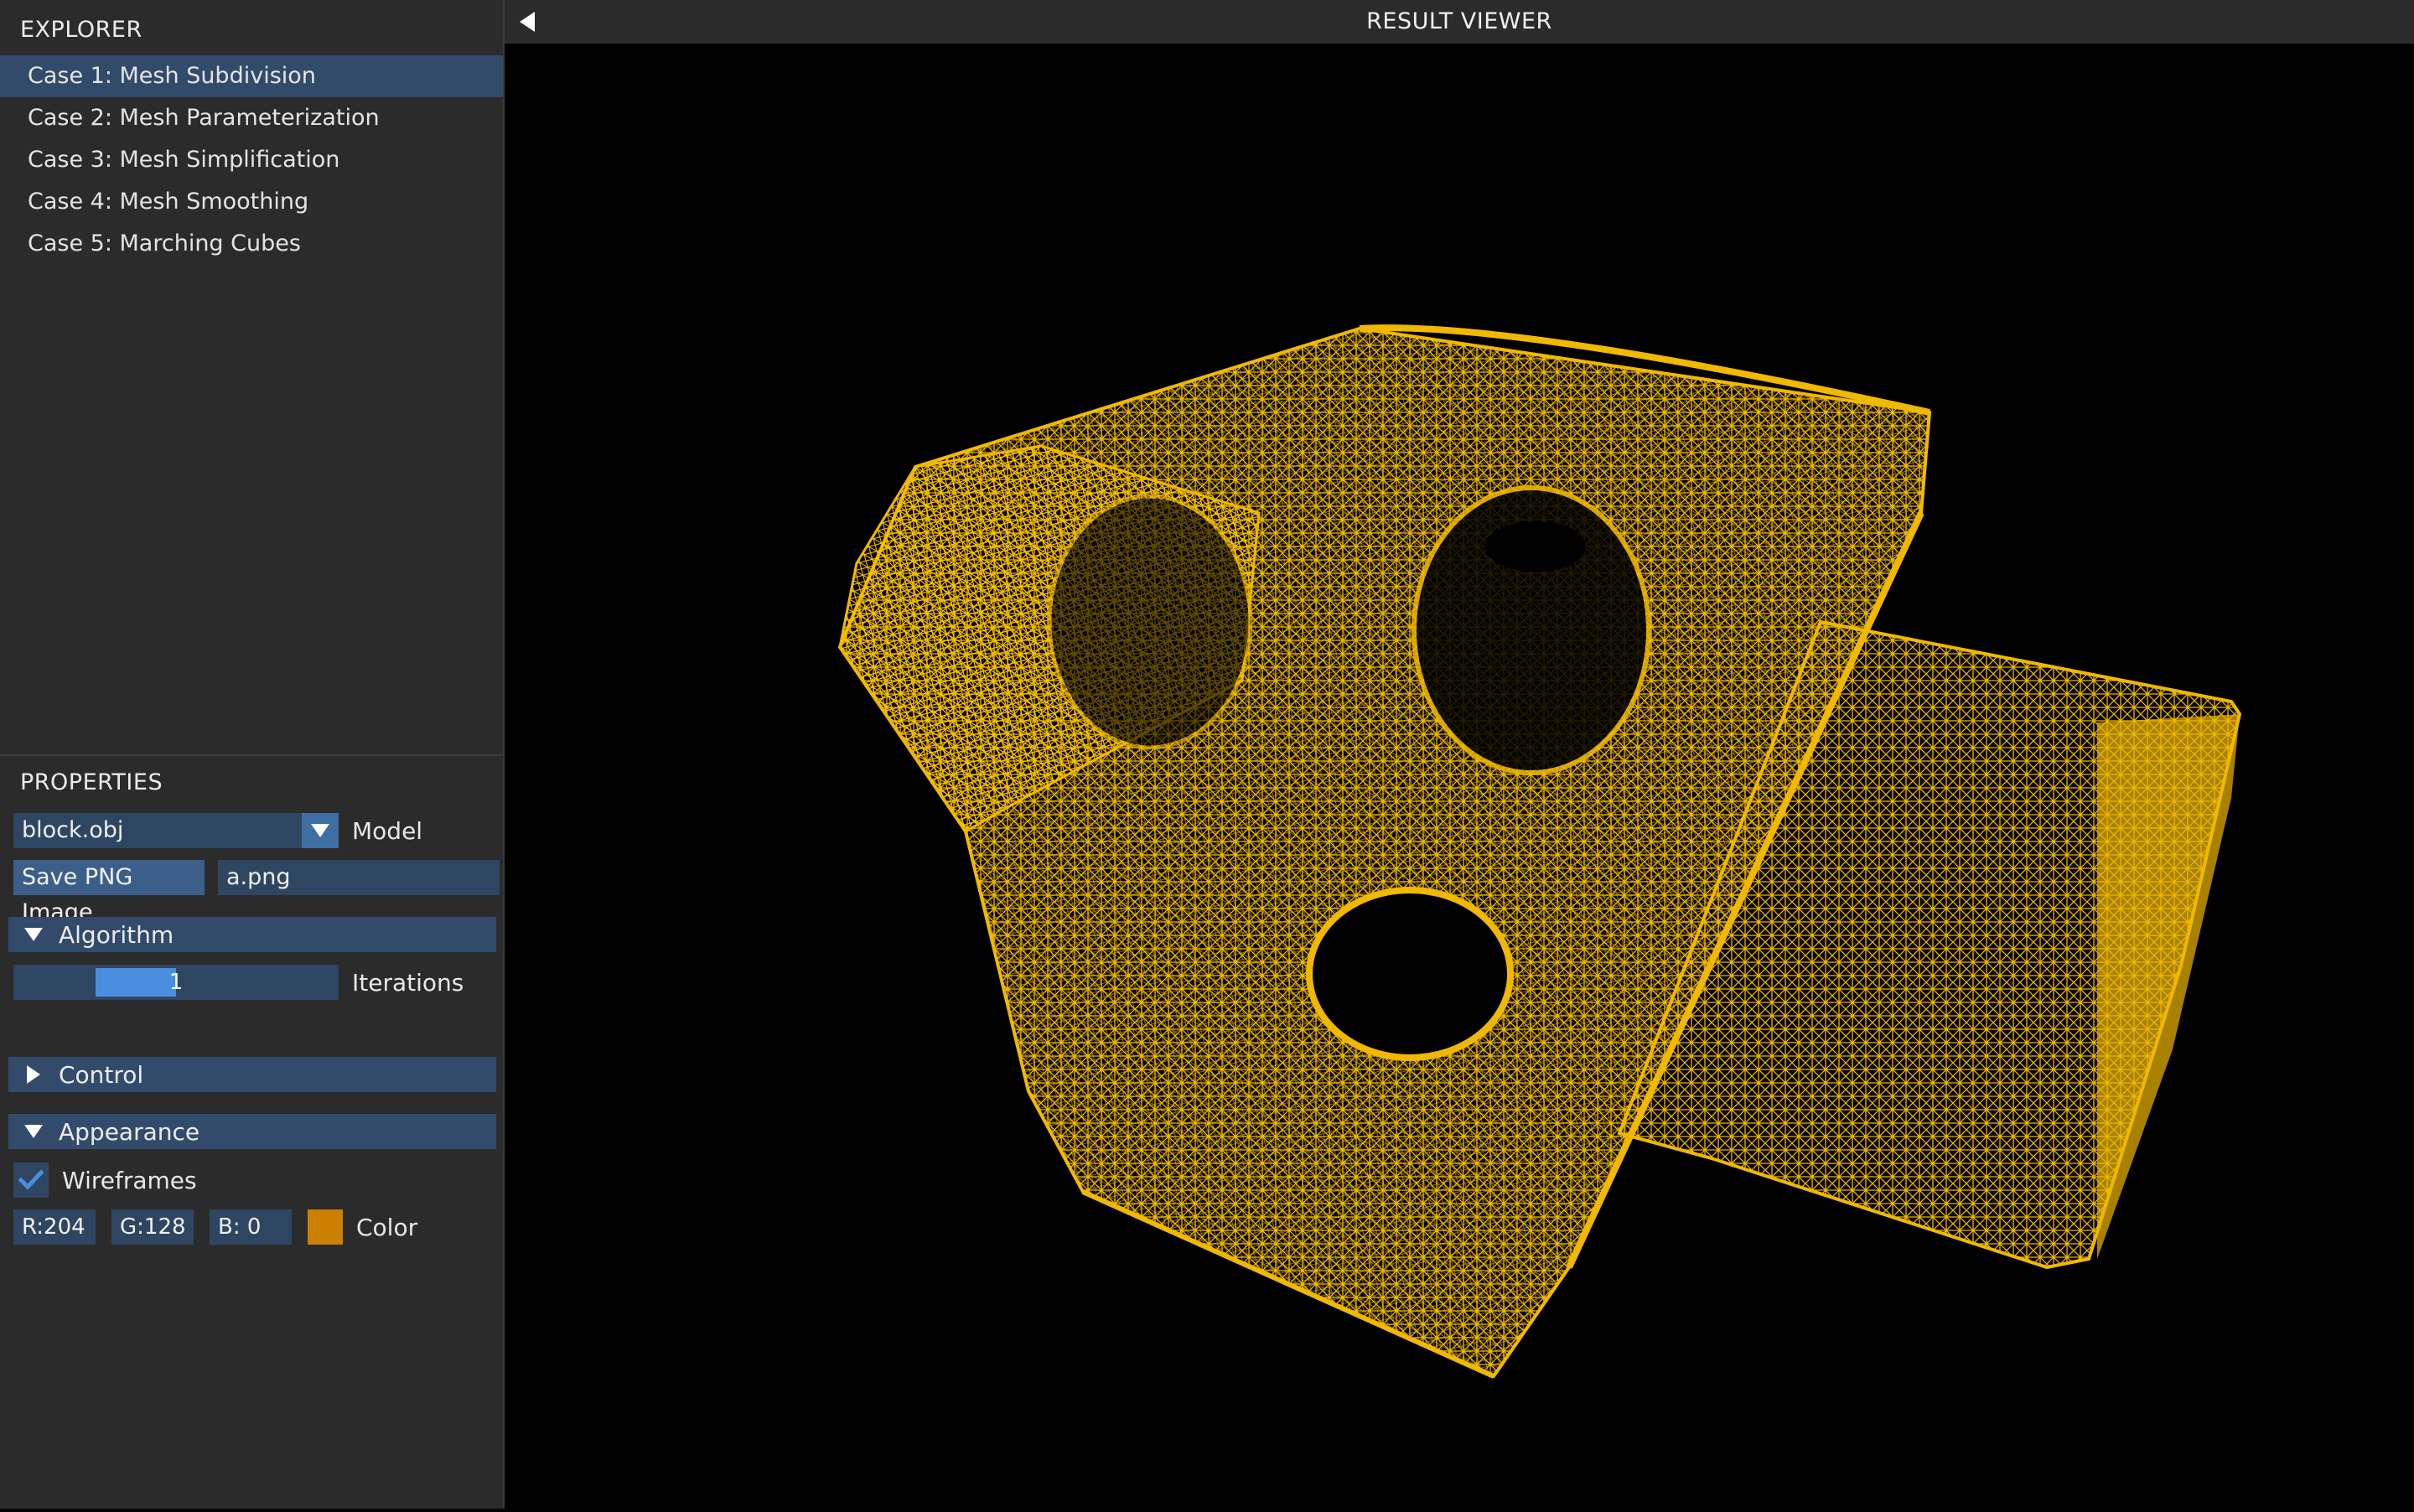  What do you see at coordinates (129, 1131) in the screenshot?
I see `appearance-header-label: Appearance` at bounding box center [129, 1131].